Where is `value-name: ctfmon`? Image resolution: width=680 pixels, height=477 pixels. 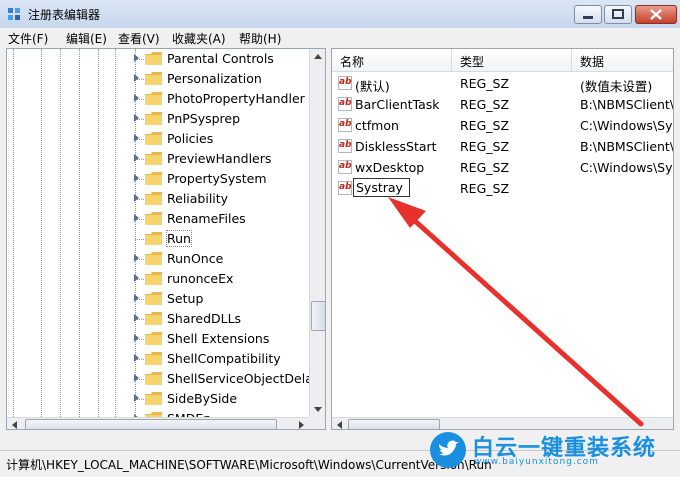
value-name: ctfmon is located at coordinates (377, 125).